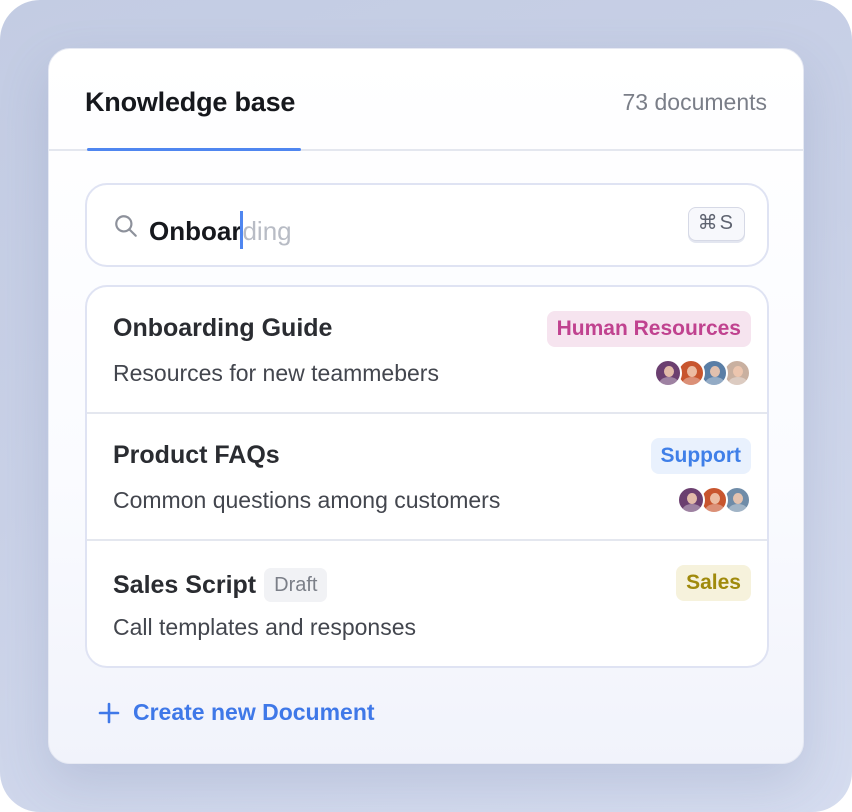  What do you see at coordinates (194, 149) in the screenshot?
I see `active-tab-indicator` at bounding box center [194, 149].